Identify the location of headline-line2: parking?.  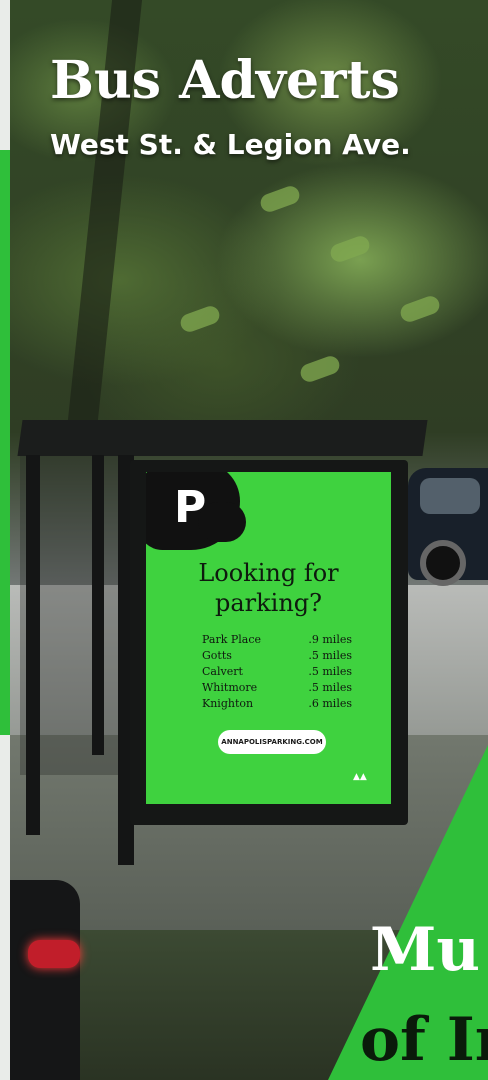
(268, 603).